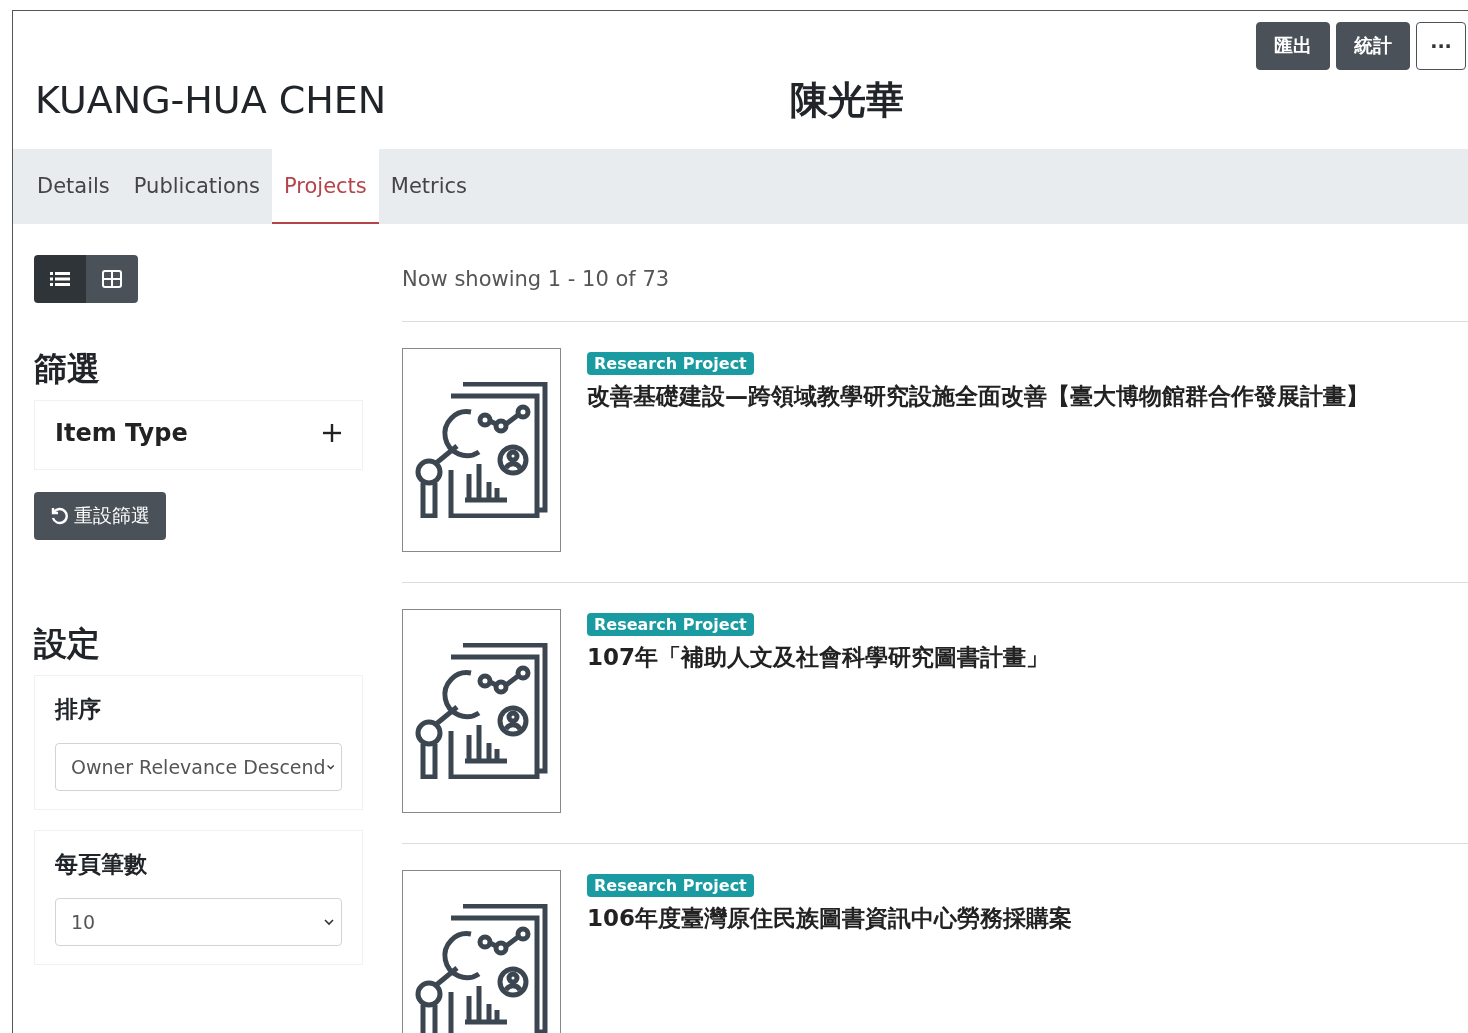 This screenshot has width=1468, height=1033. I want to click on list-view-button, so click(60, 279).